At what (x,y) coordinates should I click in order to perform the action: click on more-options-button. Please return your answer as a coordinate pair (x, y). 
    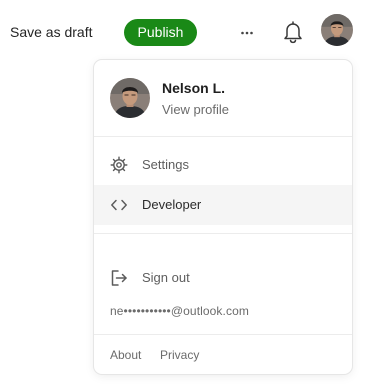
    Looking at the image, I should click on (247, 32).